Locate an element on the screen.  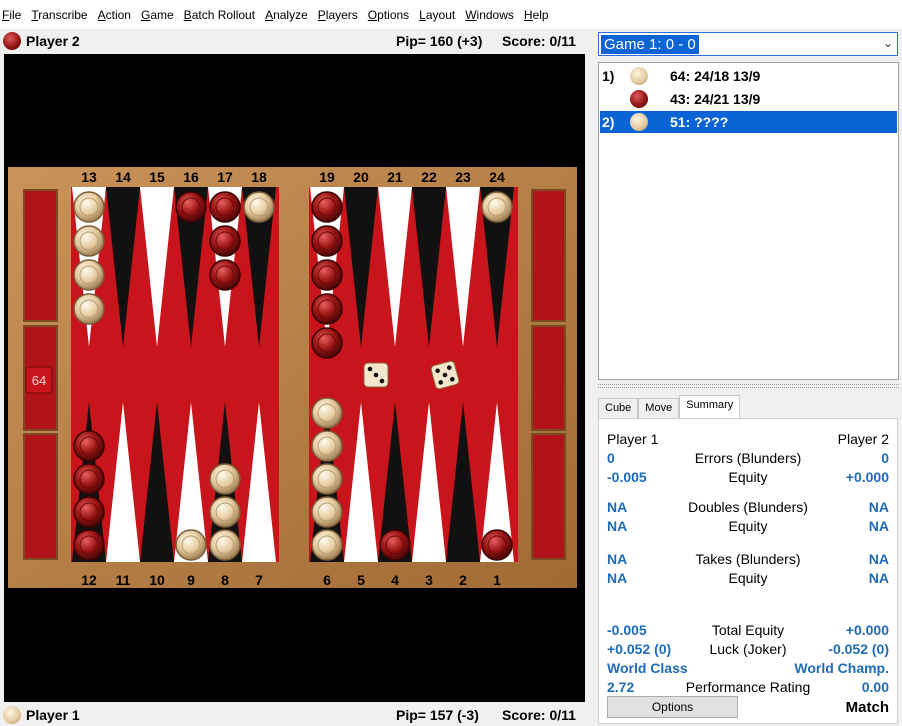
summary-label: Performance Rating is located at coordinates (748, 687).